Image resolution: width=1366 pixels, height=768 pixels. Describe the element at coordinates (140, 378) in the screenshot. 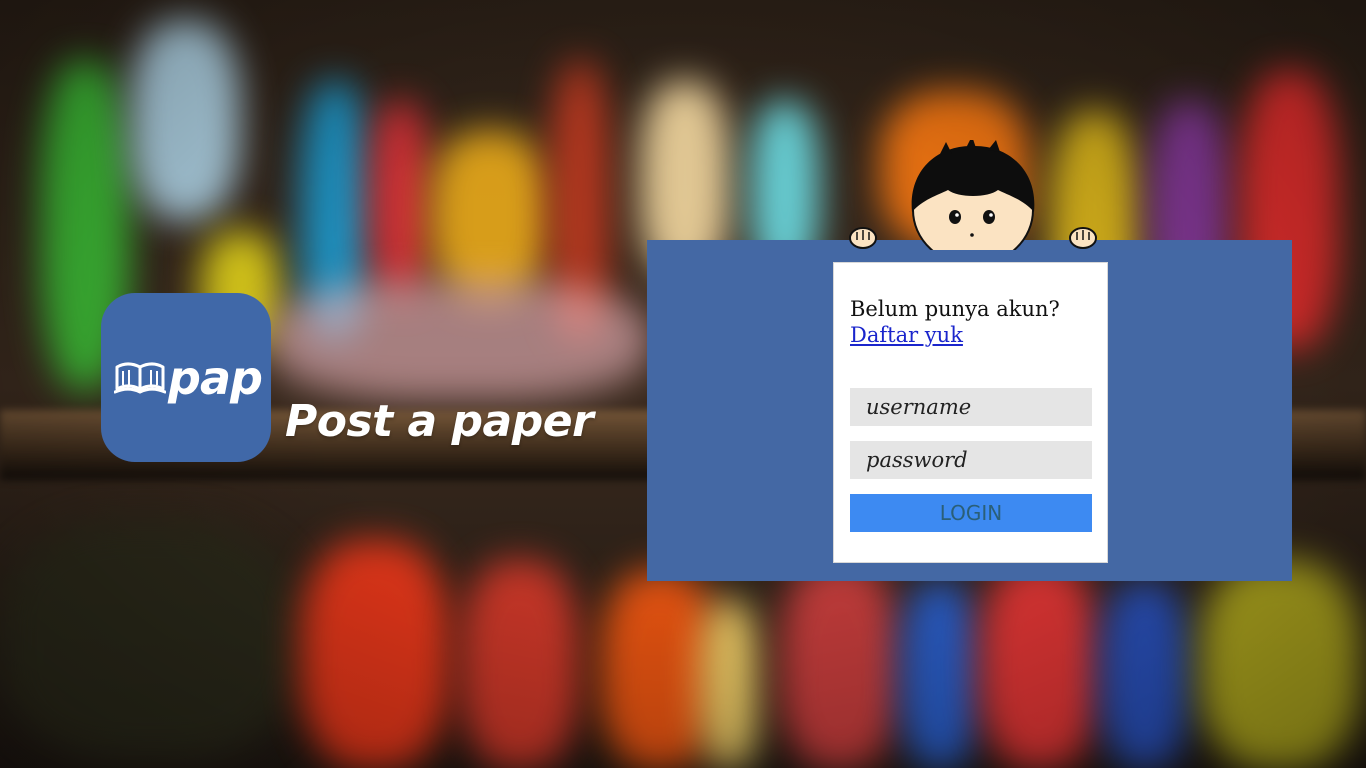

I see `open-book-icon` at that location.